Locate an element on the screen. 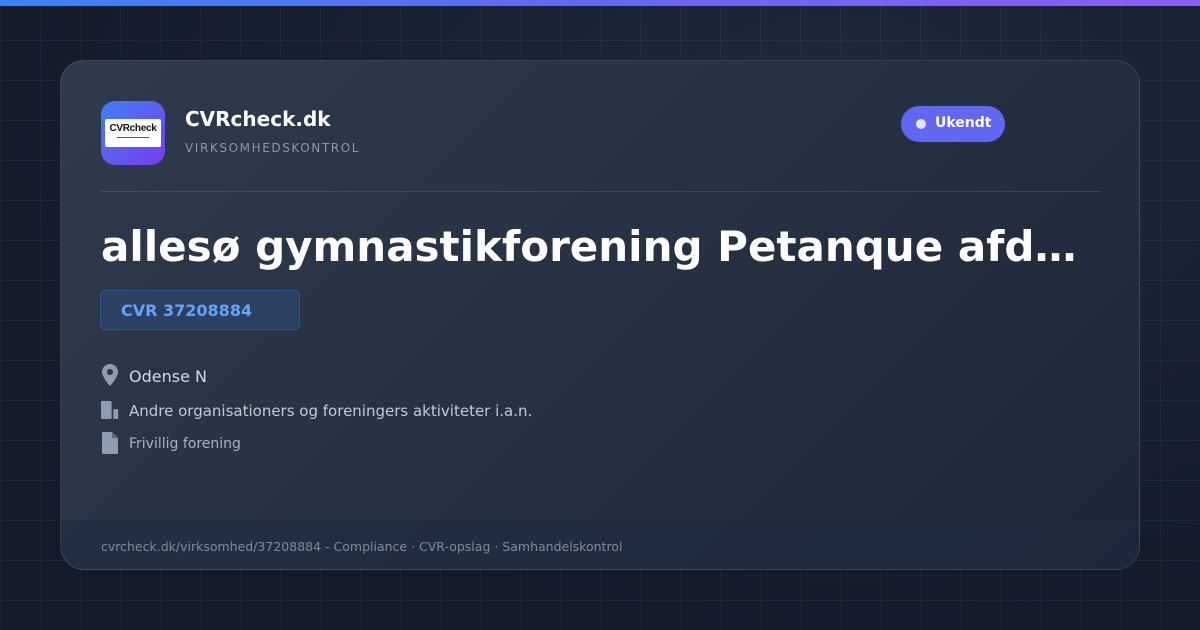  logo-plate: CVRcheck is located at coordinates (133, 133).